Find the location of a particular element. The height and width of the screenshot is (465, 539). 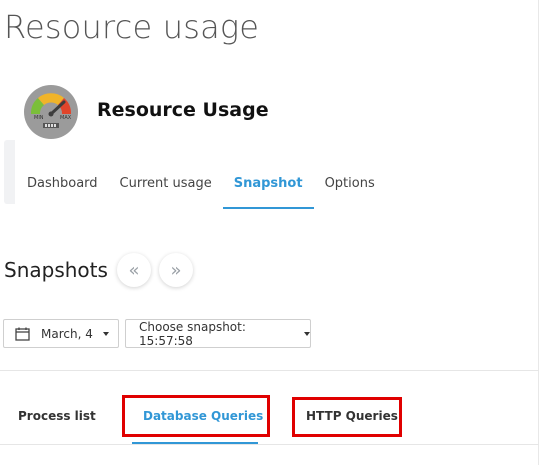

double-chevron-right-icon: » is located at coordinates (176, 270).